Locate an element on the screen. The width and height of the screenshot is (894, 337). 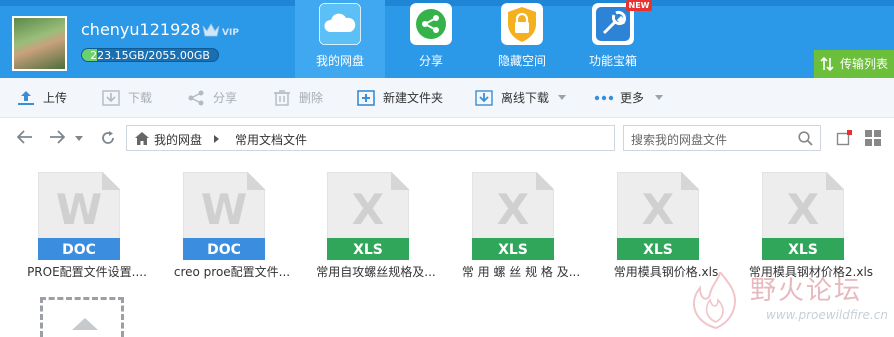
quota-text: 223.15GB/2055.00GB is located at coordinates (150, 55).